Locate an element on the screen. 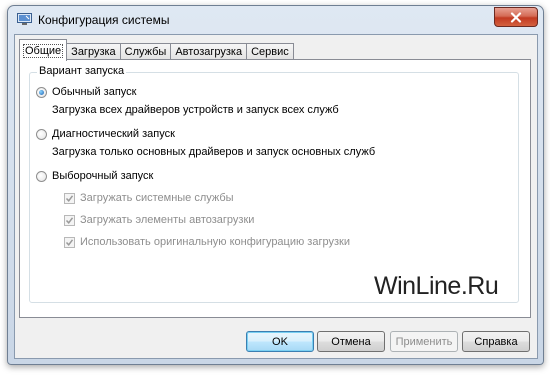 This screenshot has height=375, width=550. ok-button: OK is located at coordinates (280, 341).